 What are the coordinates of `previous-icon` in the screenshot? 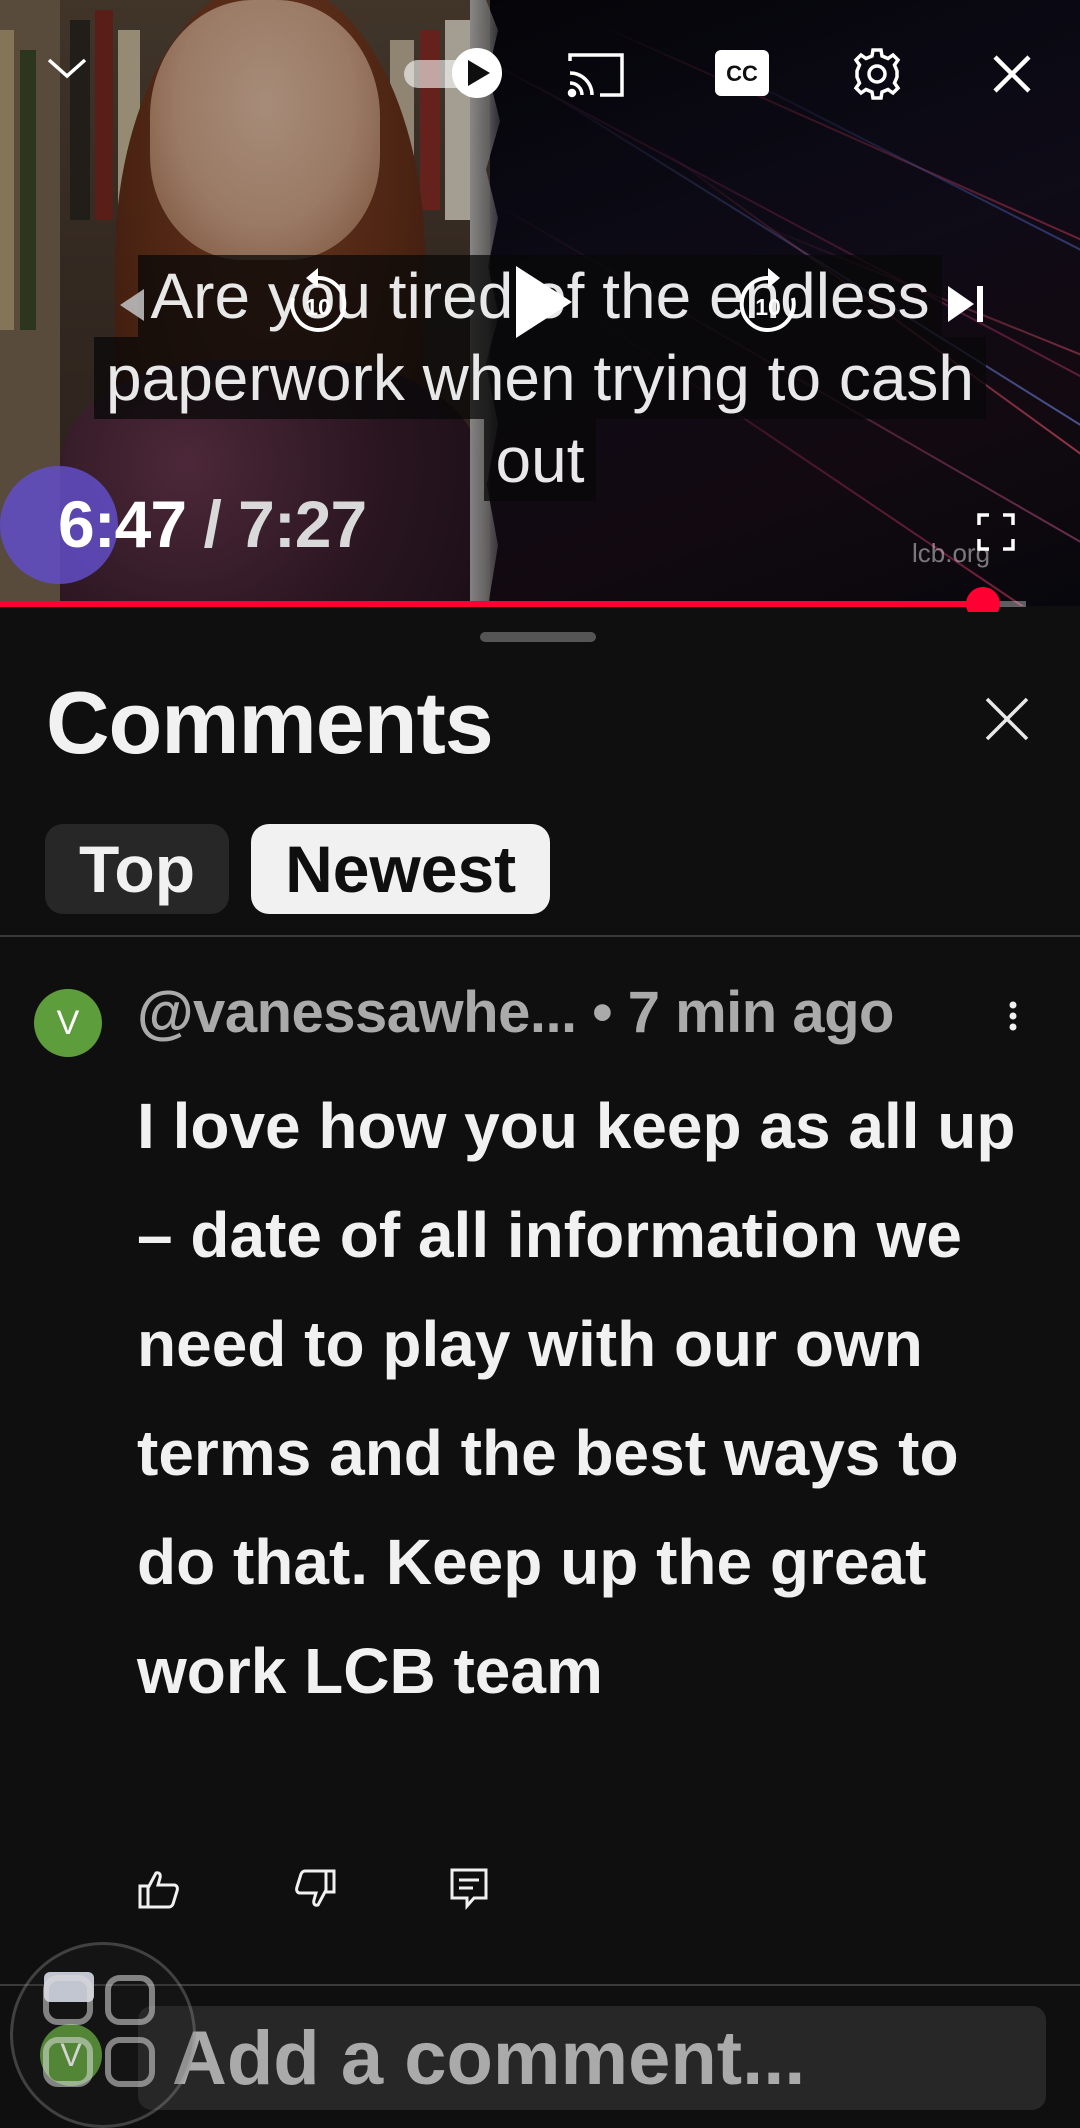 It's located at (132, 305).